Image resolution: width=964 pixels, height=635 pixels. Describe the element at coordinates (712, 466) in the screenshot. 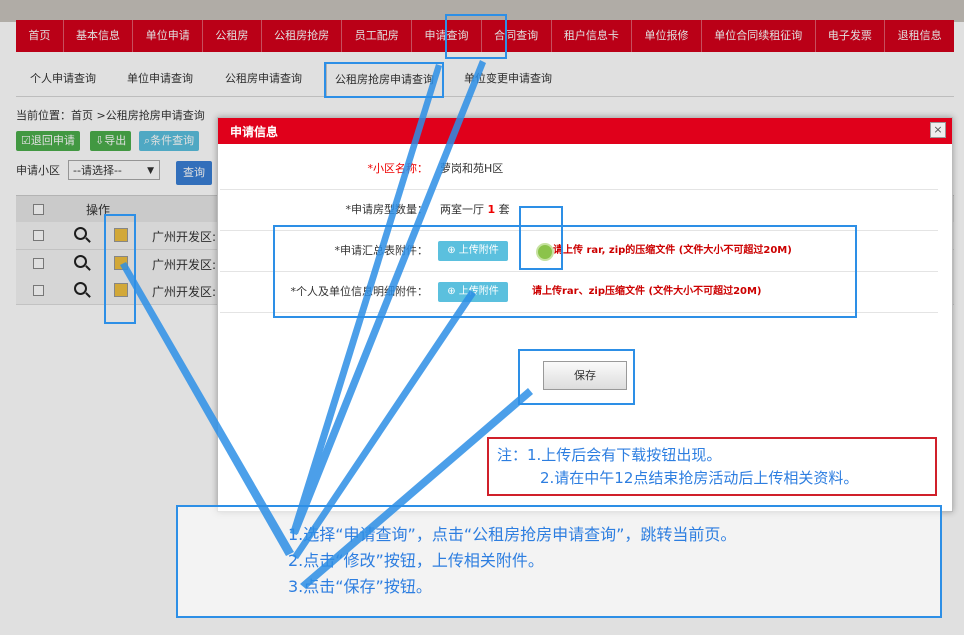

I see `note-box: 注：1.上传后会有下载按钮出现。 2.请在中午12点结束抢房活动后上传相关资料。` at that location.